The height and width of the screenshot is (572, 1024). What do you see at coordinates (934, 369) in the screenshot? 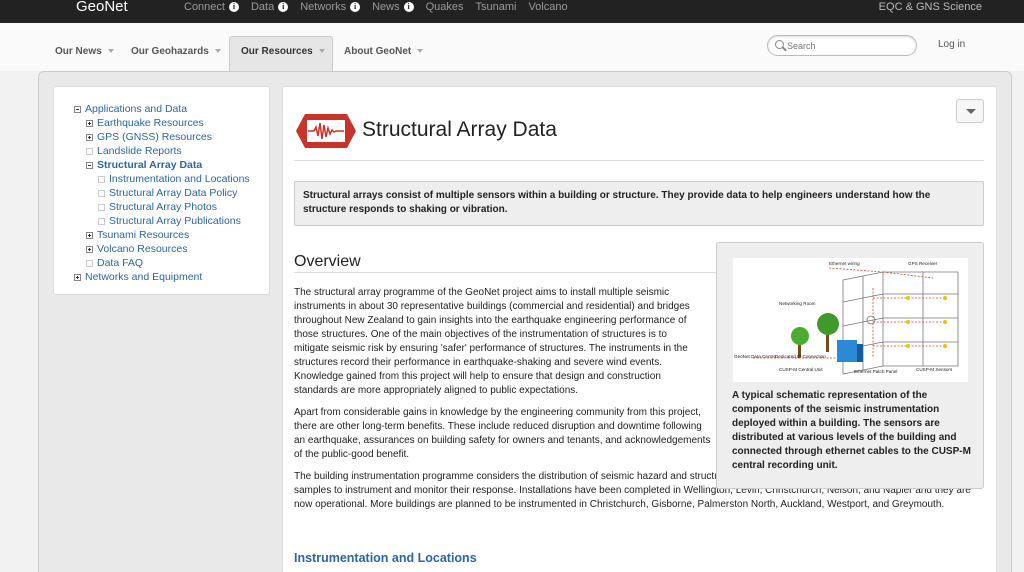
I see `diagram-label-cuspm-sensors: CUSP-M Sensors` at bounding box center [934, 369].